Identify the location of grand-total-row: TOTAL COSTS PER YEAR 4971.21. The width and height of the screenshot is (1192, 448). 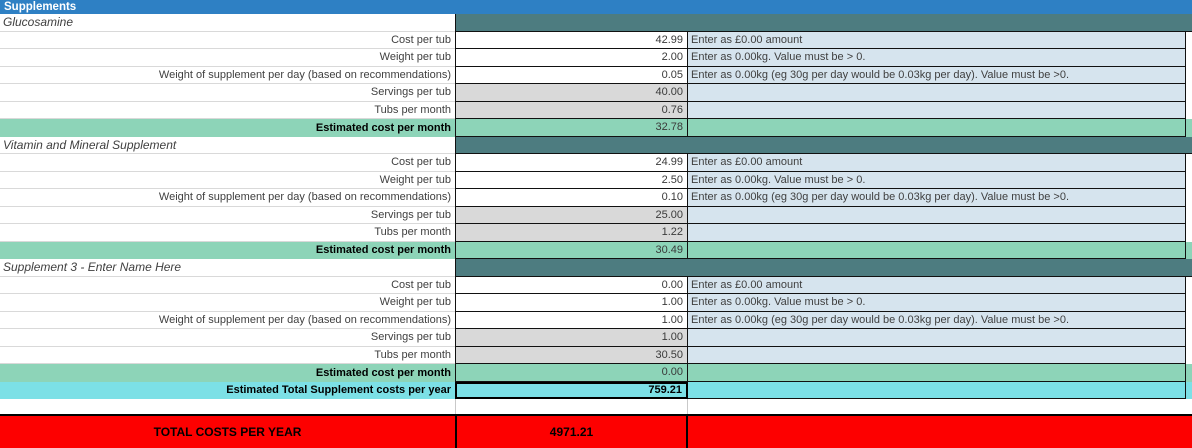
(596, 431).